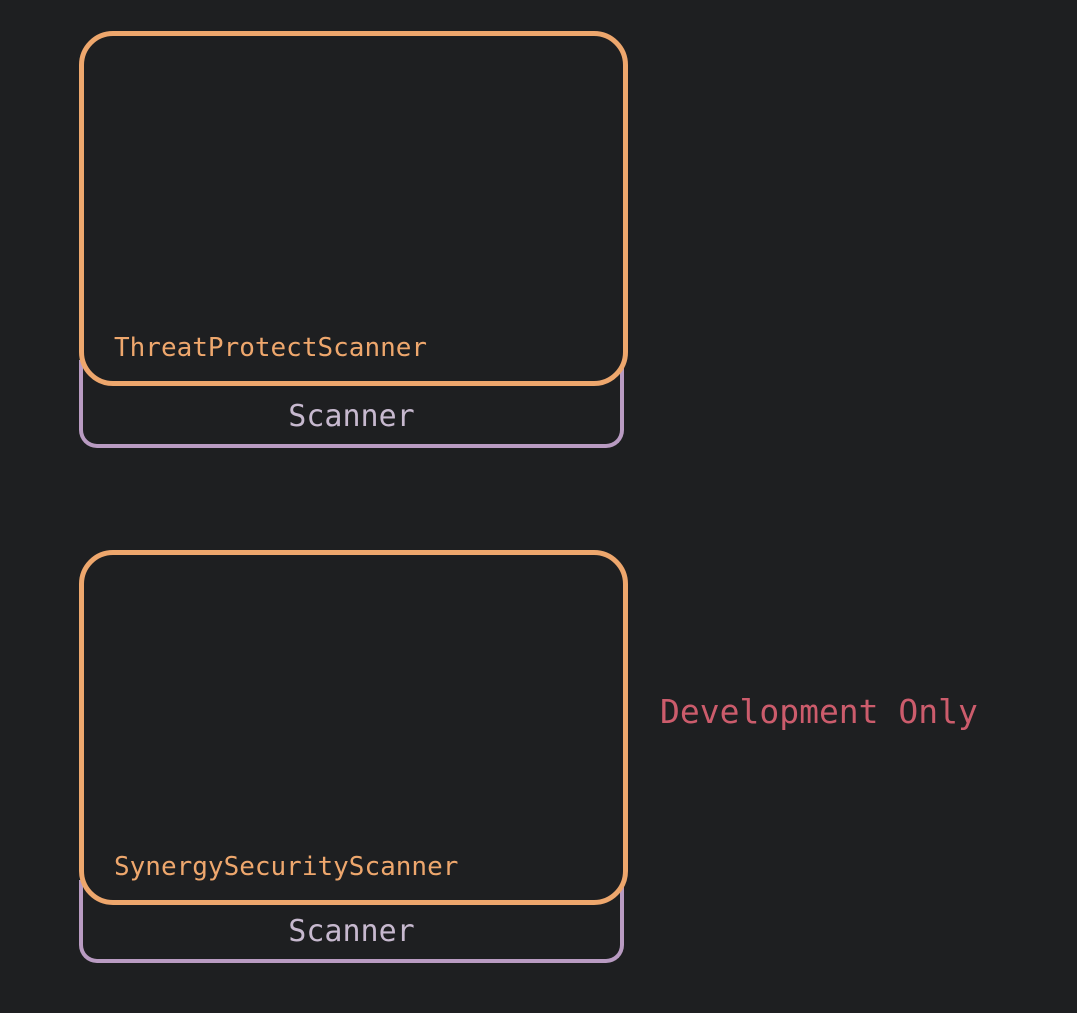  I want to click on implementation-label-2: SynergySecurityScanner, so click(286, 867).